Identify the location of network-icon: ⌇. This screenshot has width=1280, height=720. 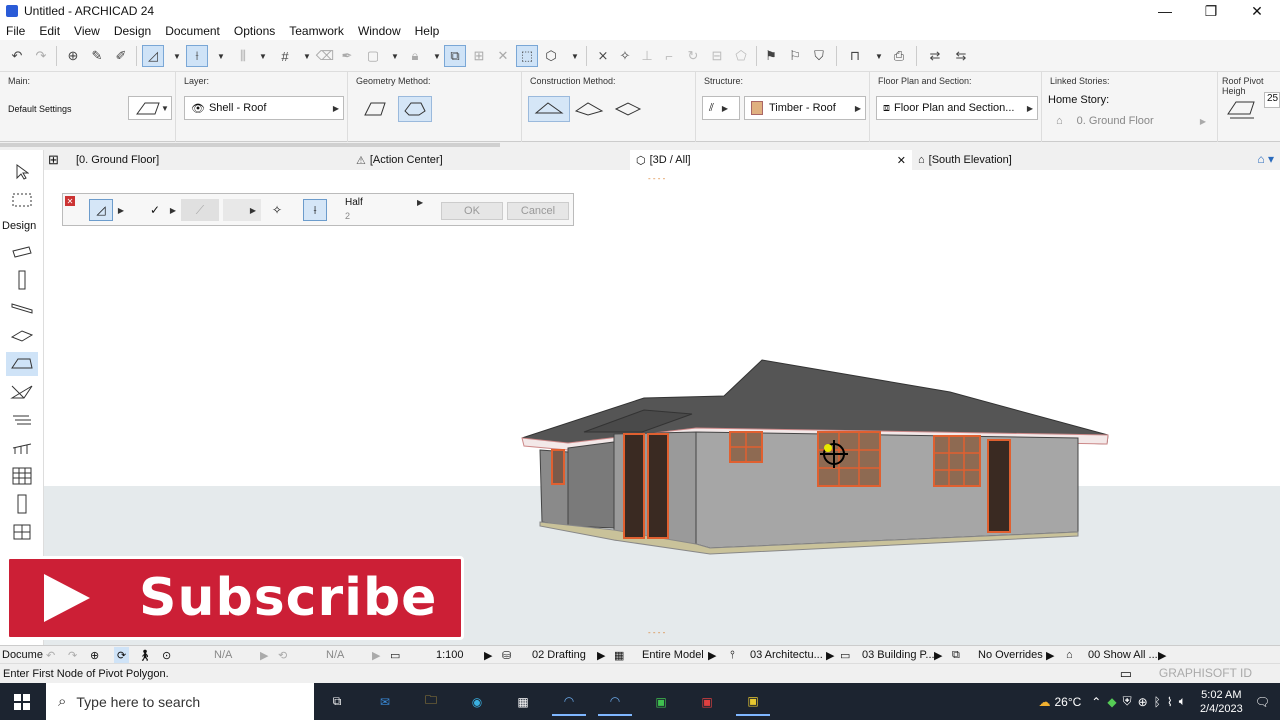
(1170, 702).